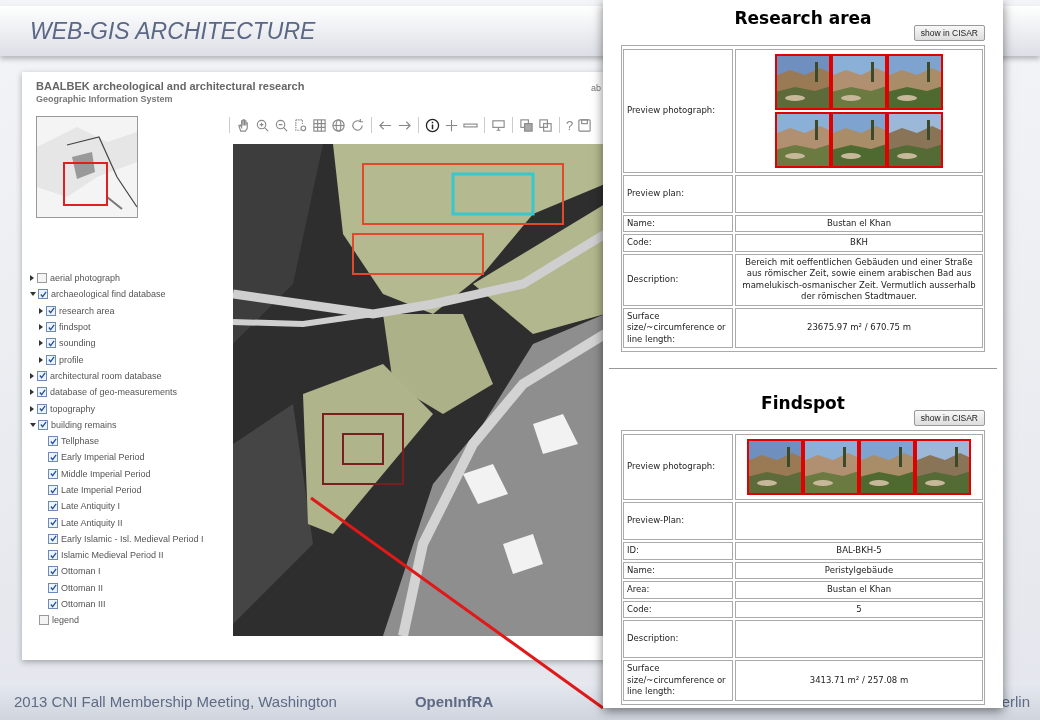  What do you see at coordinates (80, 441) in the screenshot?
I see `layer-label: Tellphase` at bounding box center [80, 441].